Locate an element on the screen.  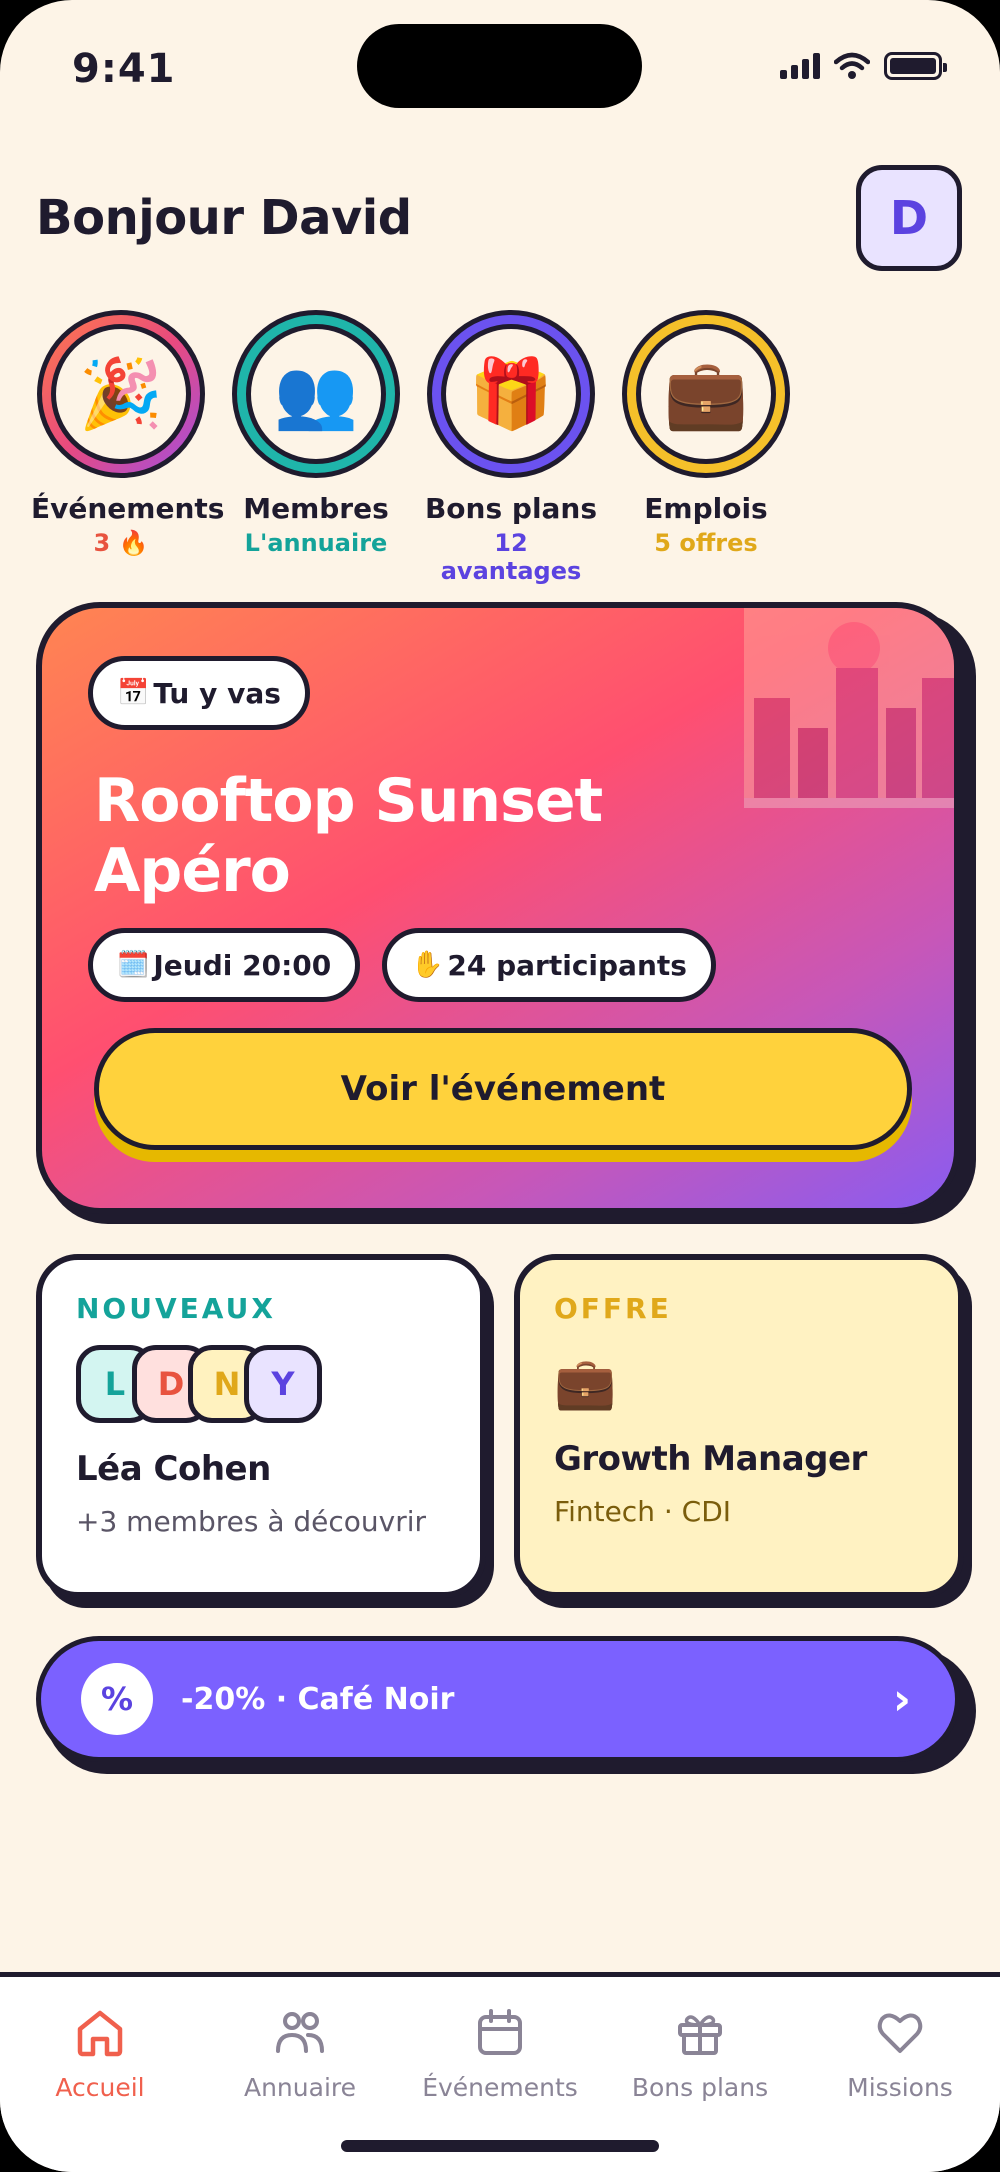
story-deals: 🎁 Bons plans 12 avantages is located at coordinates (511, 447).